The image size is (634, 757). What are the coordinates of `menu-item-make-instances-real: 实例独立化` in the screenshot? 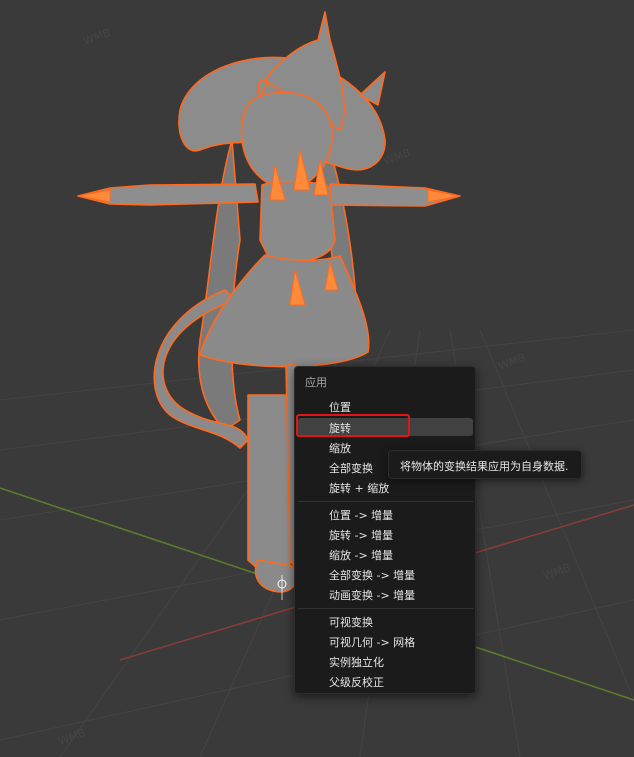 It's located at (385, 661).